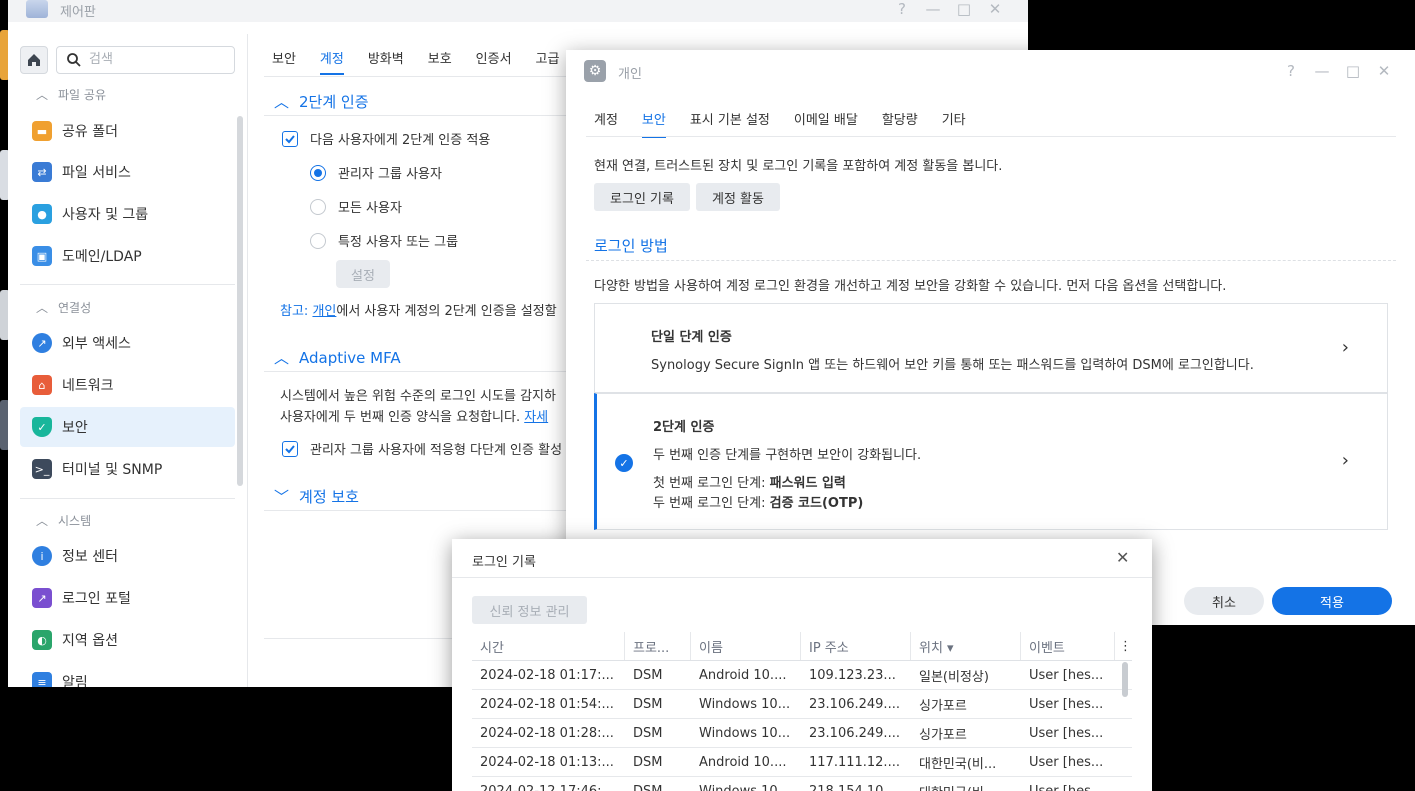 The image size is (1415, 791). Describe the element at coordinates (127, 674) in the screenshot. I see `sidebar-item-notification: ≡ 알림` at that location.